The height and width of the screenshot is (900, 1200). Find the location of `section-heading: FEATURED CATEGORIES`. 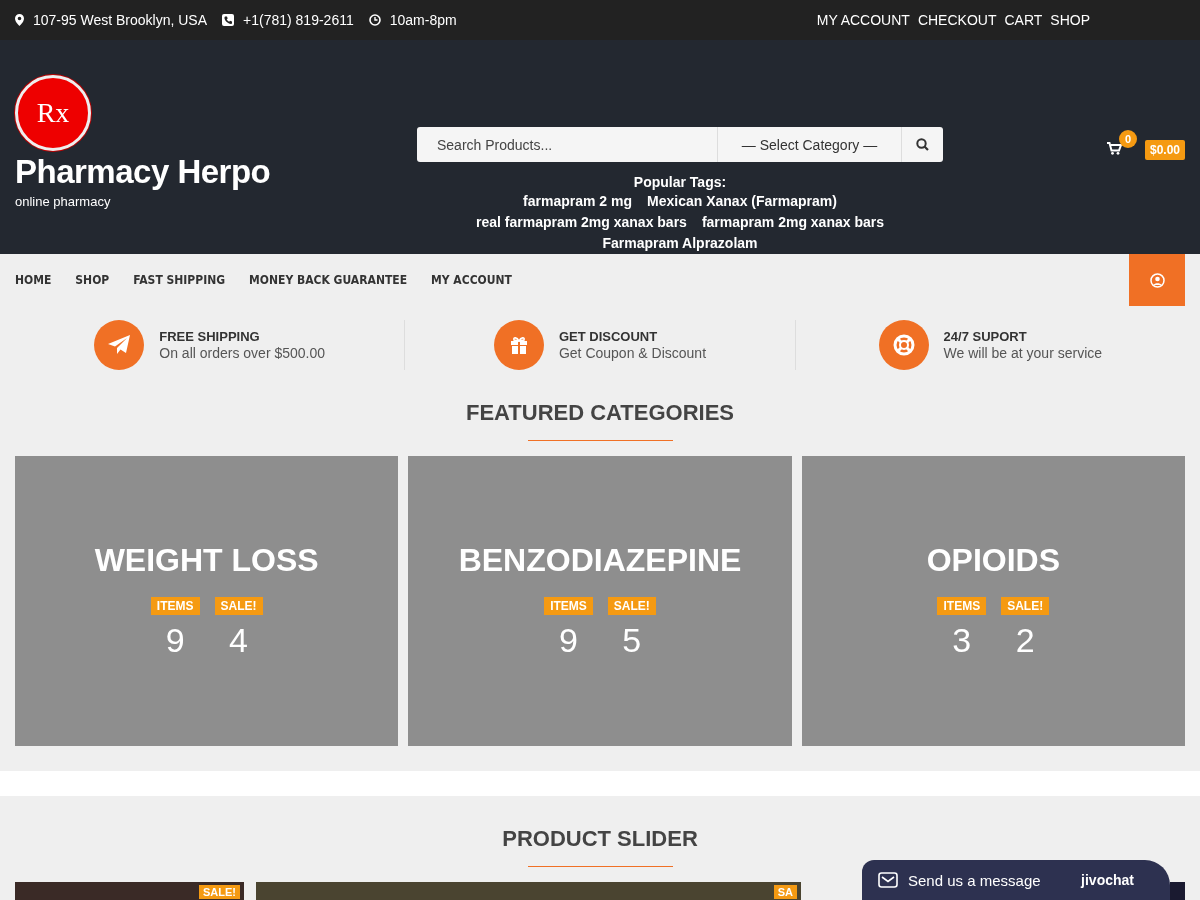

section-heading: FEATURED CATEGORIES is located at coordinates (600, 413).